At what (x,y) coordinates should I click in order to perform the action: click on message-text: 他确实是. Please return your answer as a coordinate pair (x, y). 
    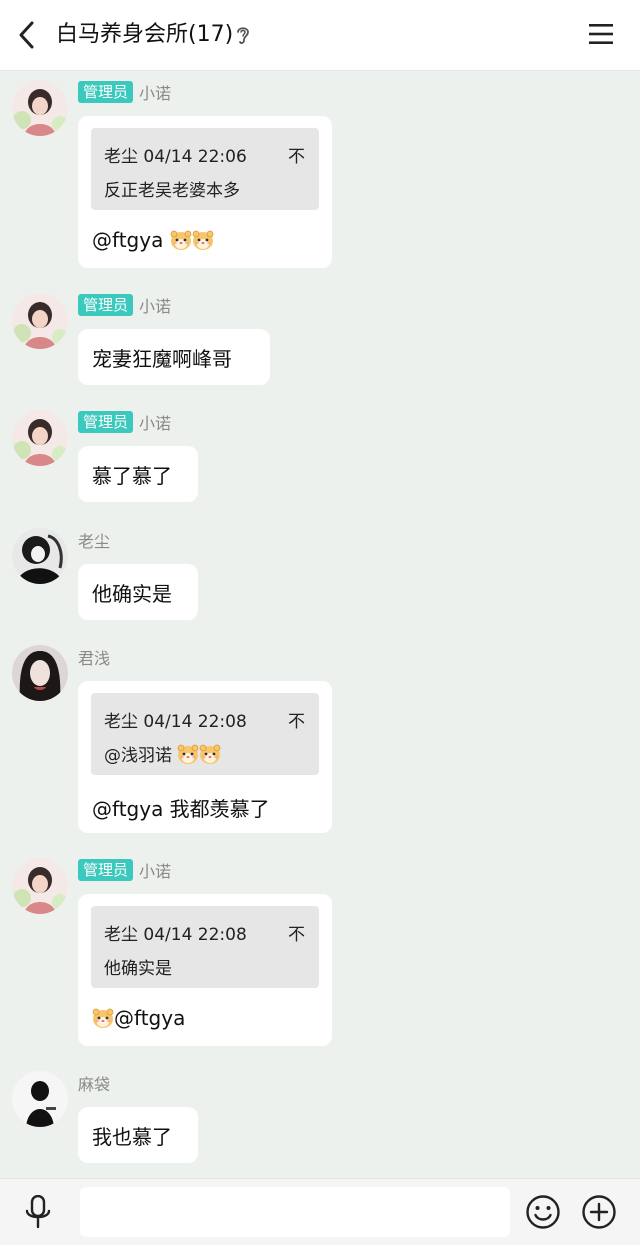
    Looking at the image, I should click on (132, 594).